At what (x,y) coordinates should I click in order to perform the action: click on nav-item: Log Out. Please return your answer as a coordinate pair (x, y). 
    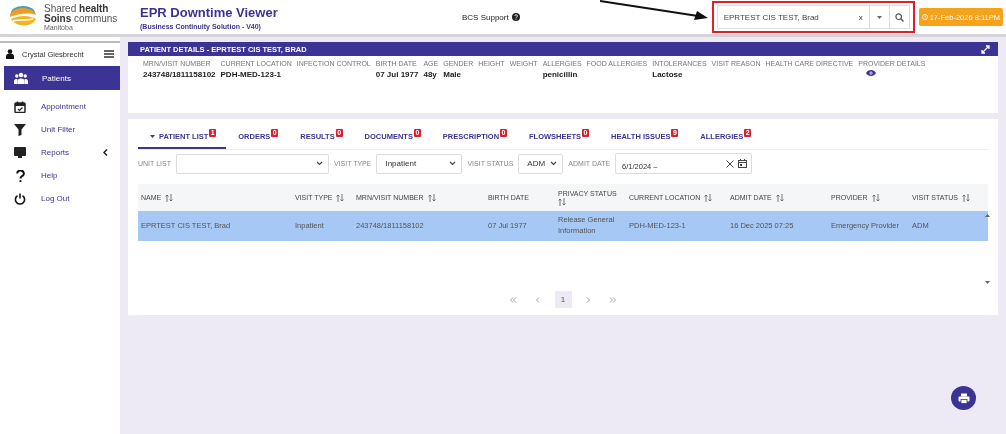
    Looking at the image, I should click on (60, 198).